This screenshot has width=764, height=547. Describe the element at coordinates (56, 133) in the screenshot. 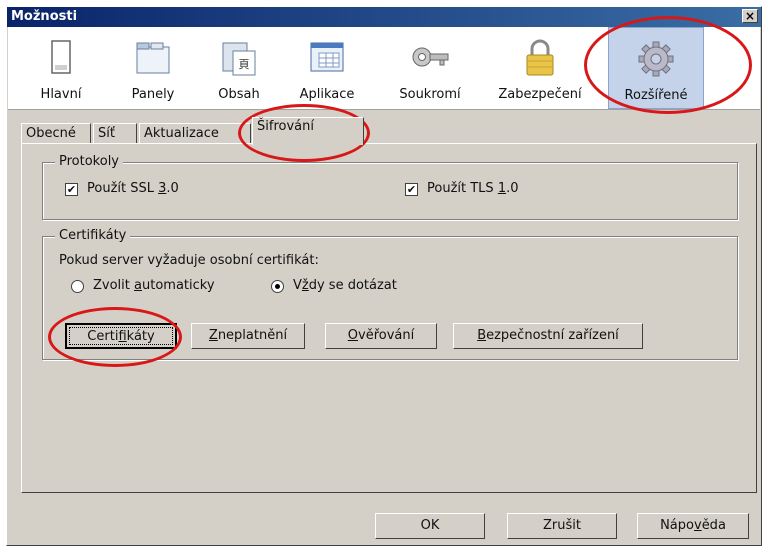

I see `tab-obecne: Obecné` at that location.